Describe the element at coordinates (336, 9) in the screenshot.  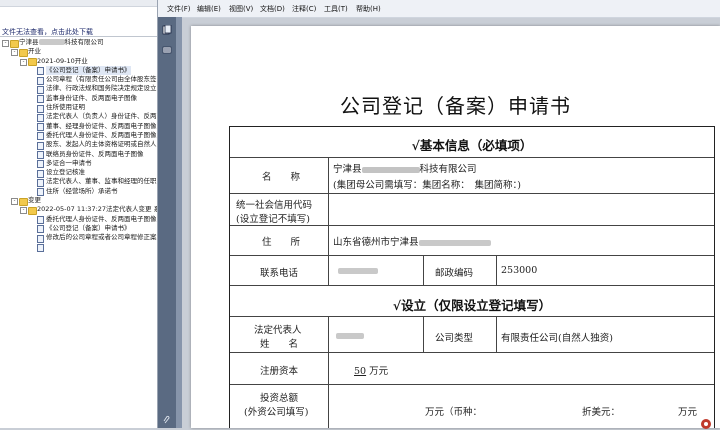
I see `menu-item: 工具(T)` at that location.